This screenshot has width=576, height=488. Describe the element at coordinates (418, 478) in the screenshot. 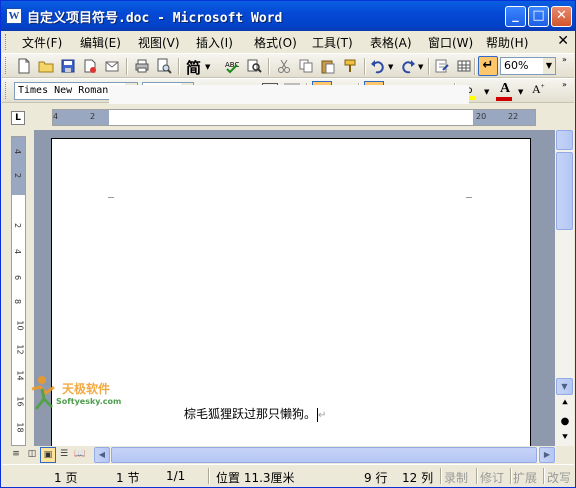

I see `status-column: 12 列` at that location.